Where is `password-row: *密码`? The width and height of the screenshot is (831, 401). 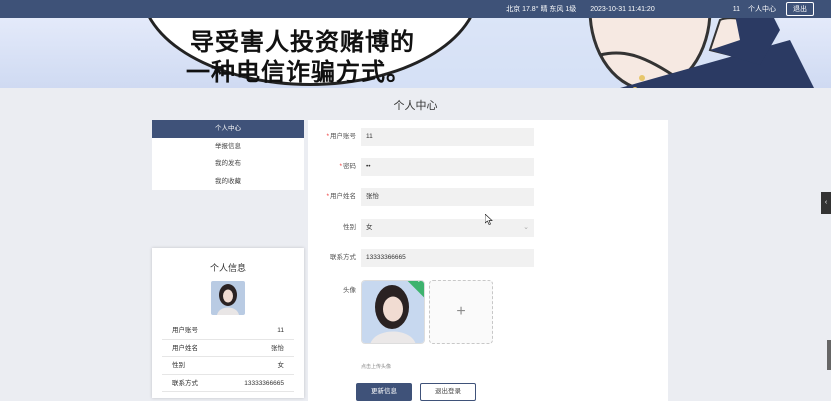 password-row: *密码 is located at coordinates (488, 167).